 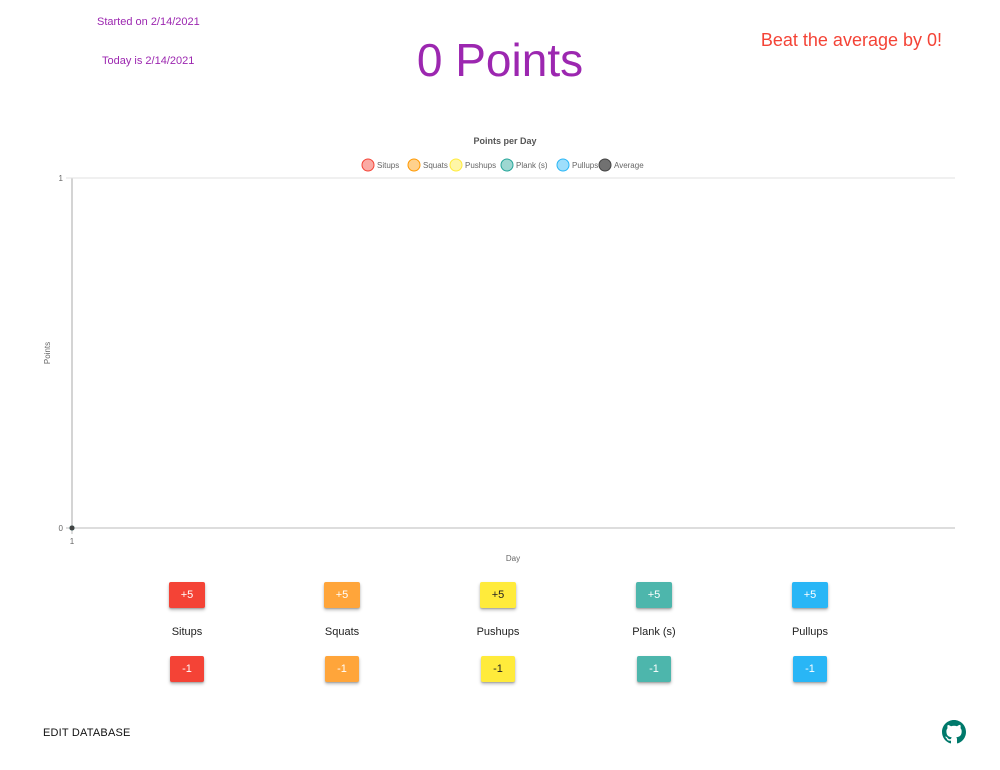 What do you see at coordinates (513, 558) in the screenshot?
I see `x-axis-label: Day` at bounding box center [513, 558].